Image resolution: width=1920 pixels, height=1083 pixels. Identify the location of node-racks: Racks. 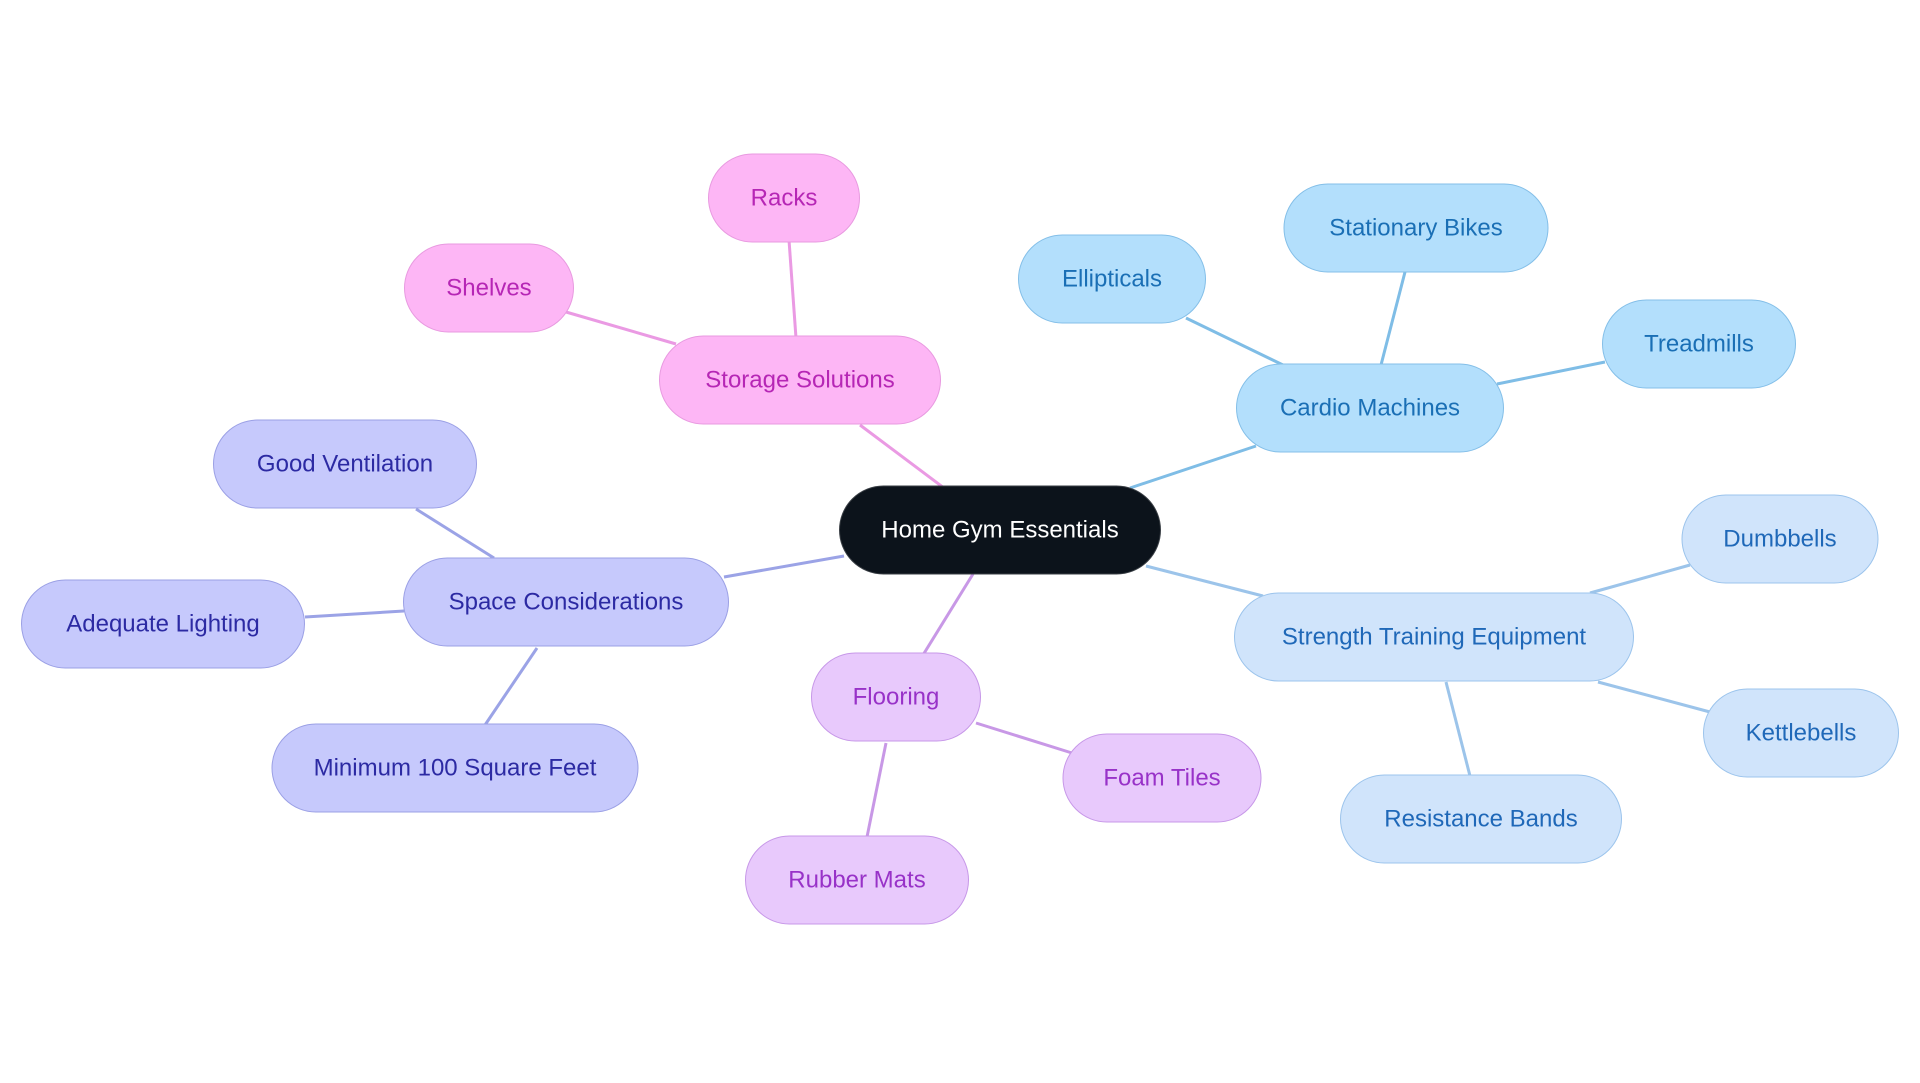
(784, 198).